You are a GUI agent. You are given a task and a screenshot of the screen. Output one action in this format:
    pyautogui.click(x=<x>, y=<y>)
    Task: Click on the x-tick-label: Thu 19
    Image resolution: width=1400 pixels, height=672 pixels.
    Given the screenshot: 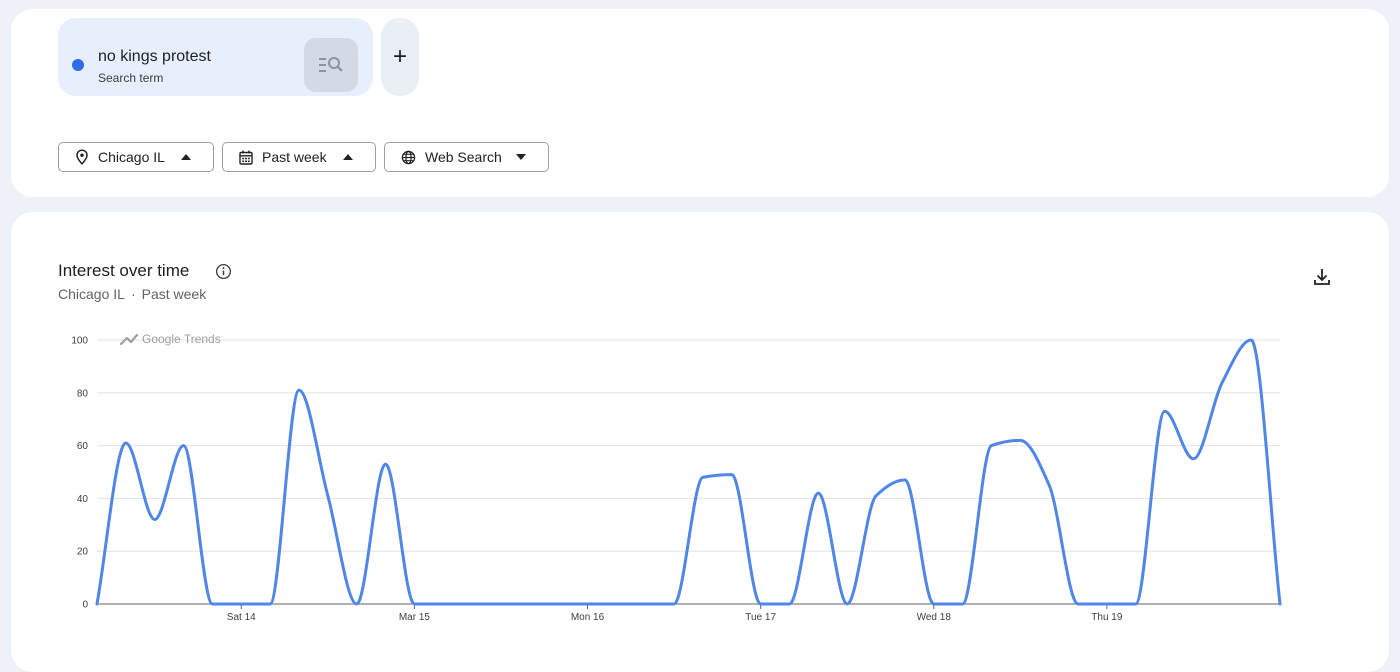 What is the action you would take?
    pyautogui.click(x=1107, y=617)
    